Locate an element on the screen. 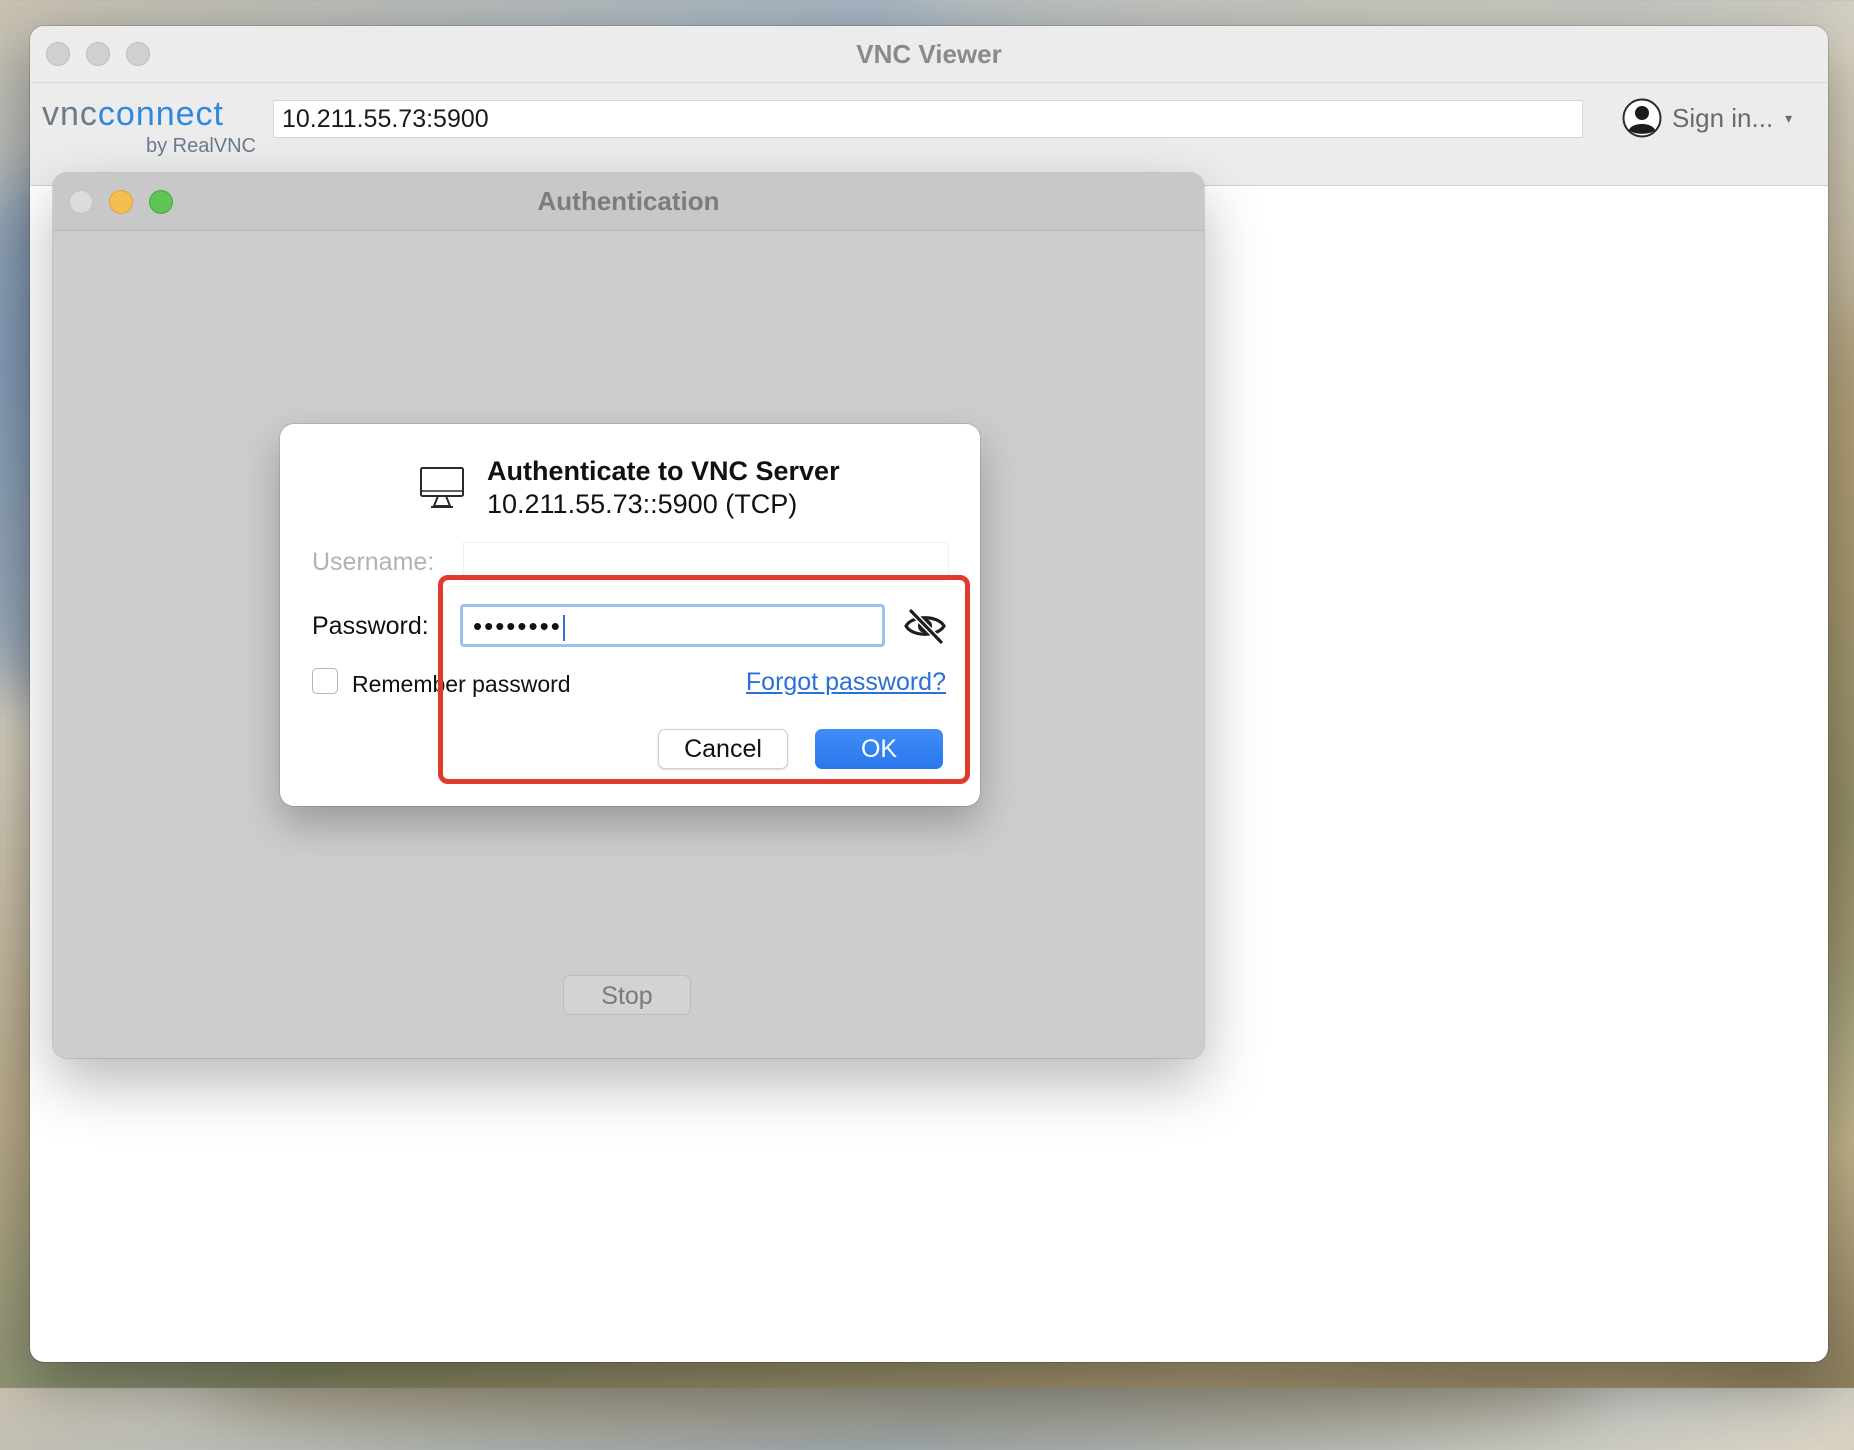  window-title: VNC Viewer is located at coordinates (929, 53).